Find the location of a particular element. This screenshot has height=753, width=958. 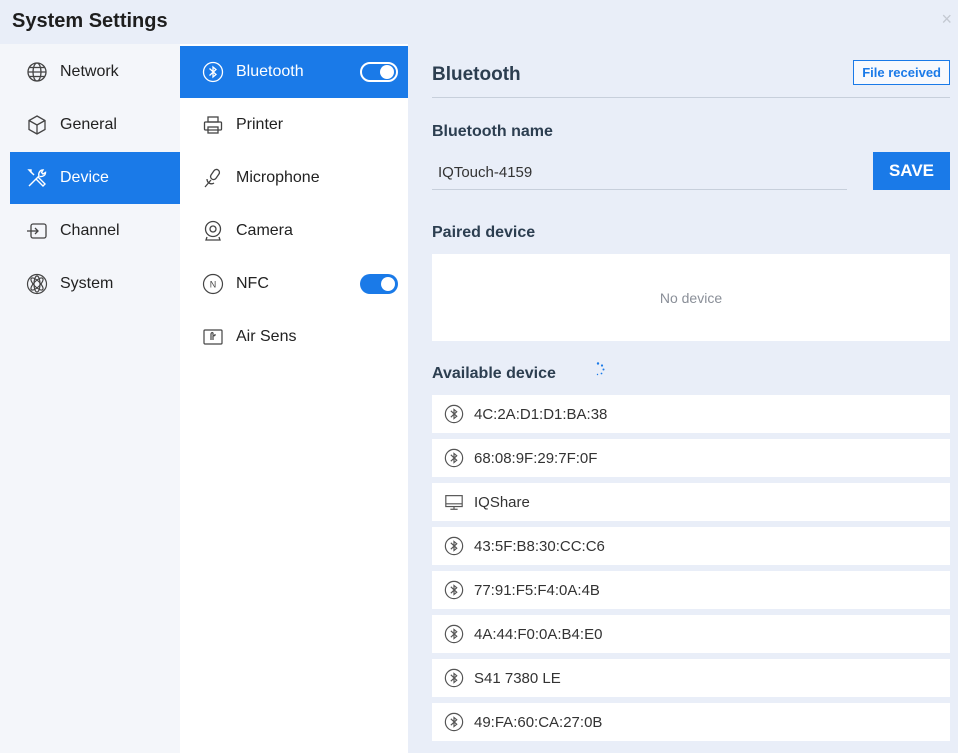

loading-spinner-icon is located at coordinates (598, 369).